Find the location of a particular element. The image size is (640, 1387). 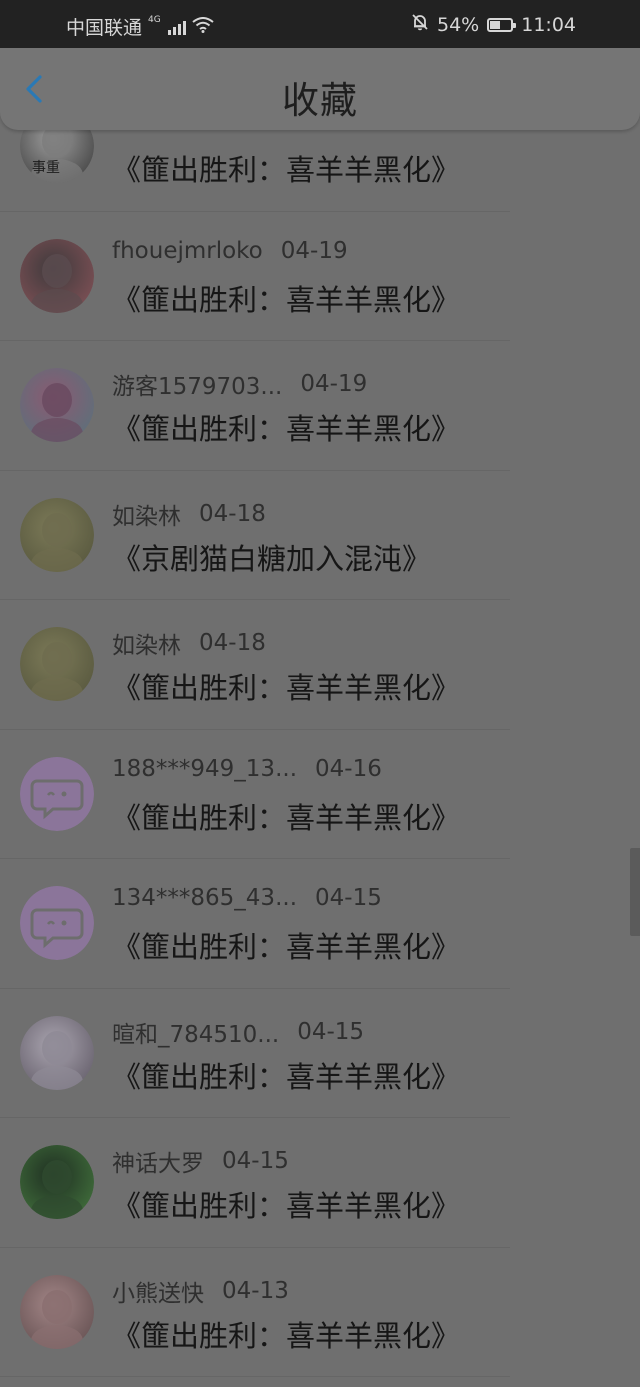

item-meta: 神话大罗 04-15 is located at coordinates (200, 1161).